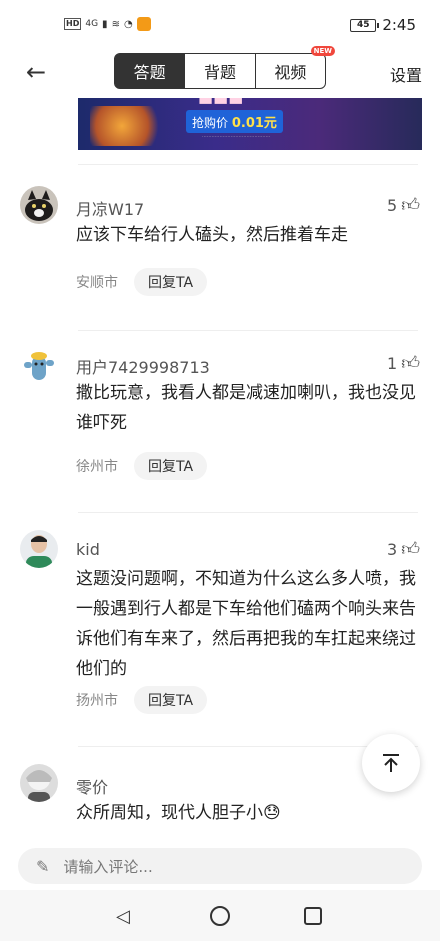  I want to click on tab-video: 视频 NEW, so click(295, 67).